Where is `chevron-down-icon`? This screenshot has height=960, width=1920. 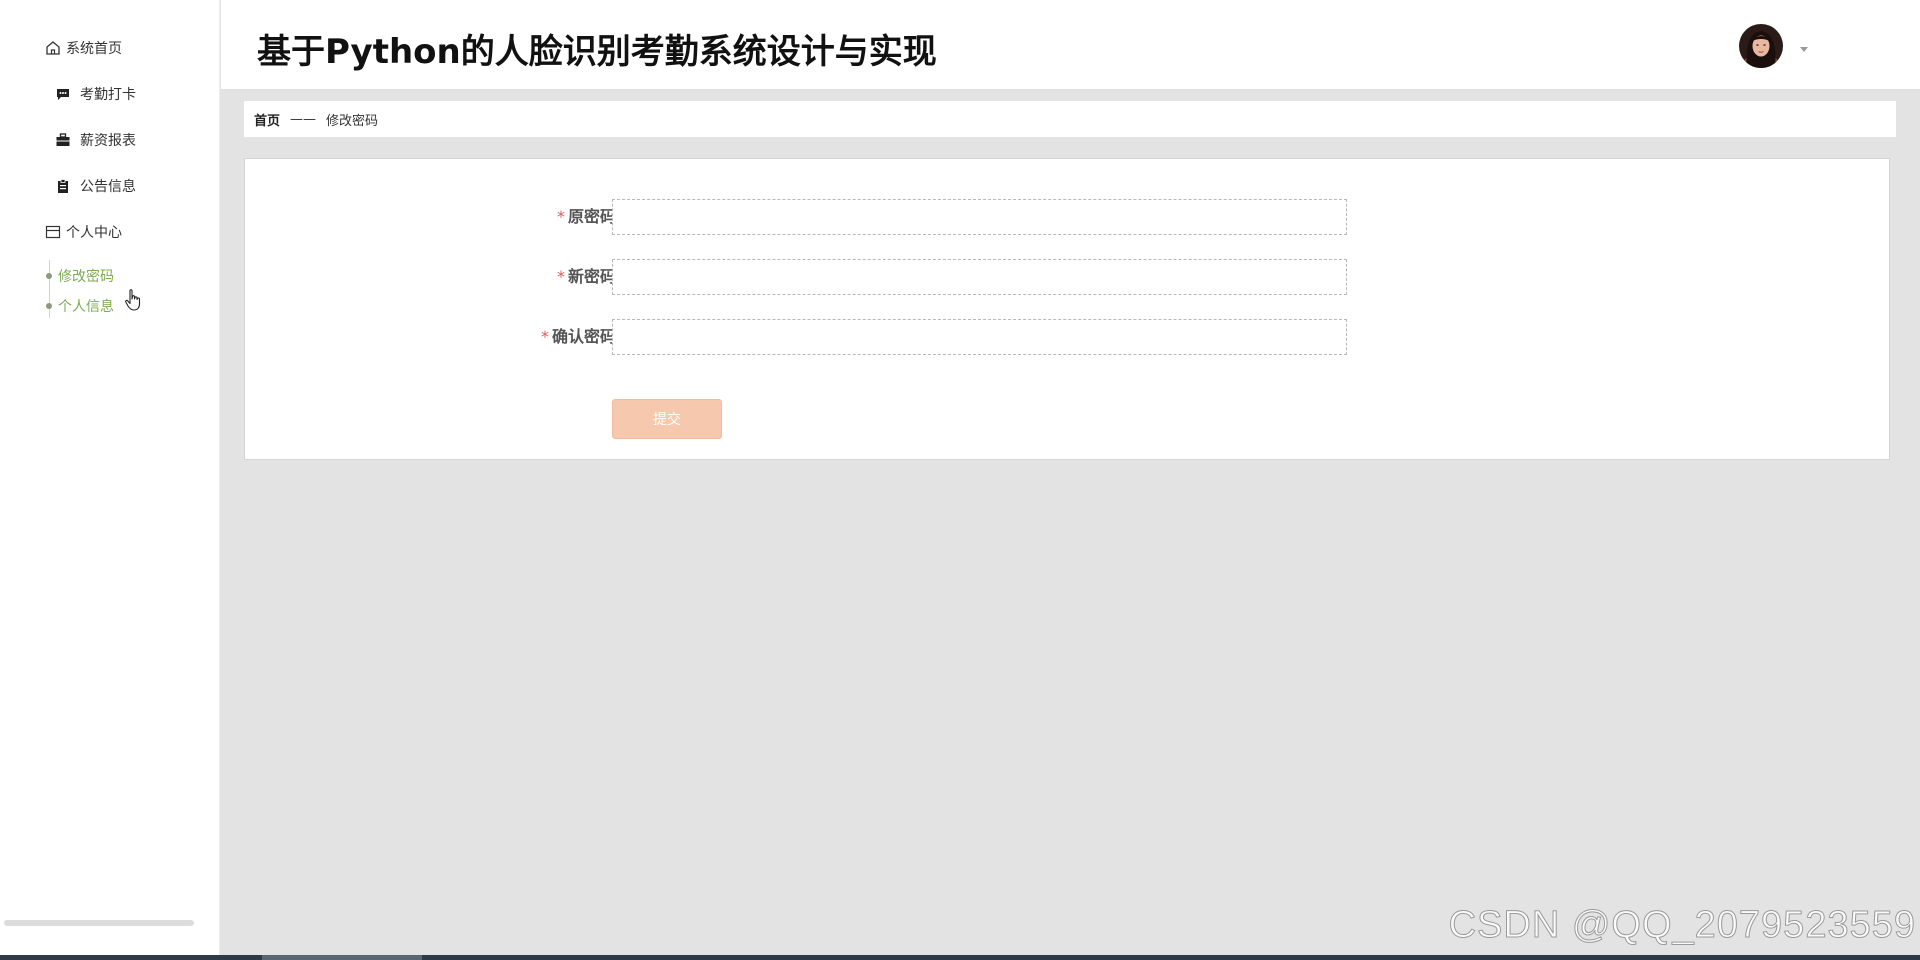
chevron-down-icon is located at coordinates (1804, 46).